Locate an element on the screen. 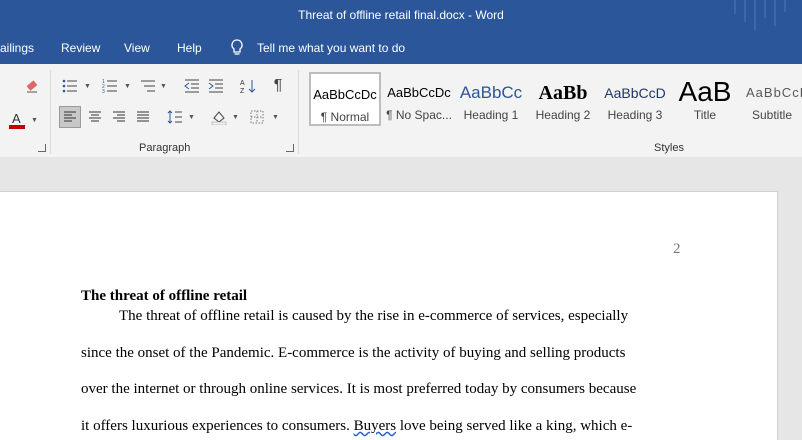  style-heading-3: AaBbCcD Heading 3 is located at coordinates (635, 99).